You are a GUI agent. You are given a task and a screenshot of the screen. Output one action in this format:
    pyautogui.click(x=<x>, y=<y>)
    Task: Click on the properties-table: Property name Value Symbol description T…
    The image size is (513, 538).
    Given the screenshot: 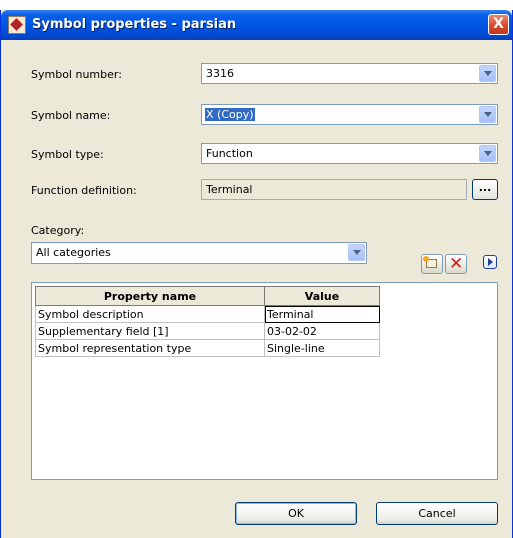 What is the action you would take?
    pyautogui.click(x=207, y=321)
    